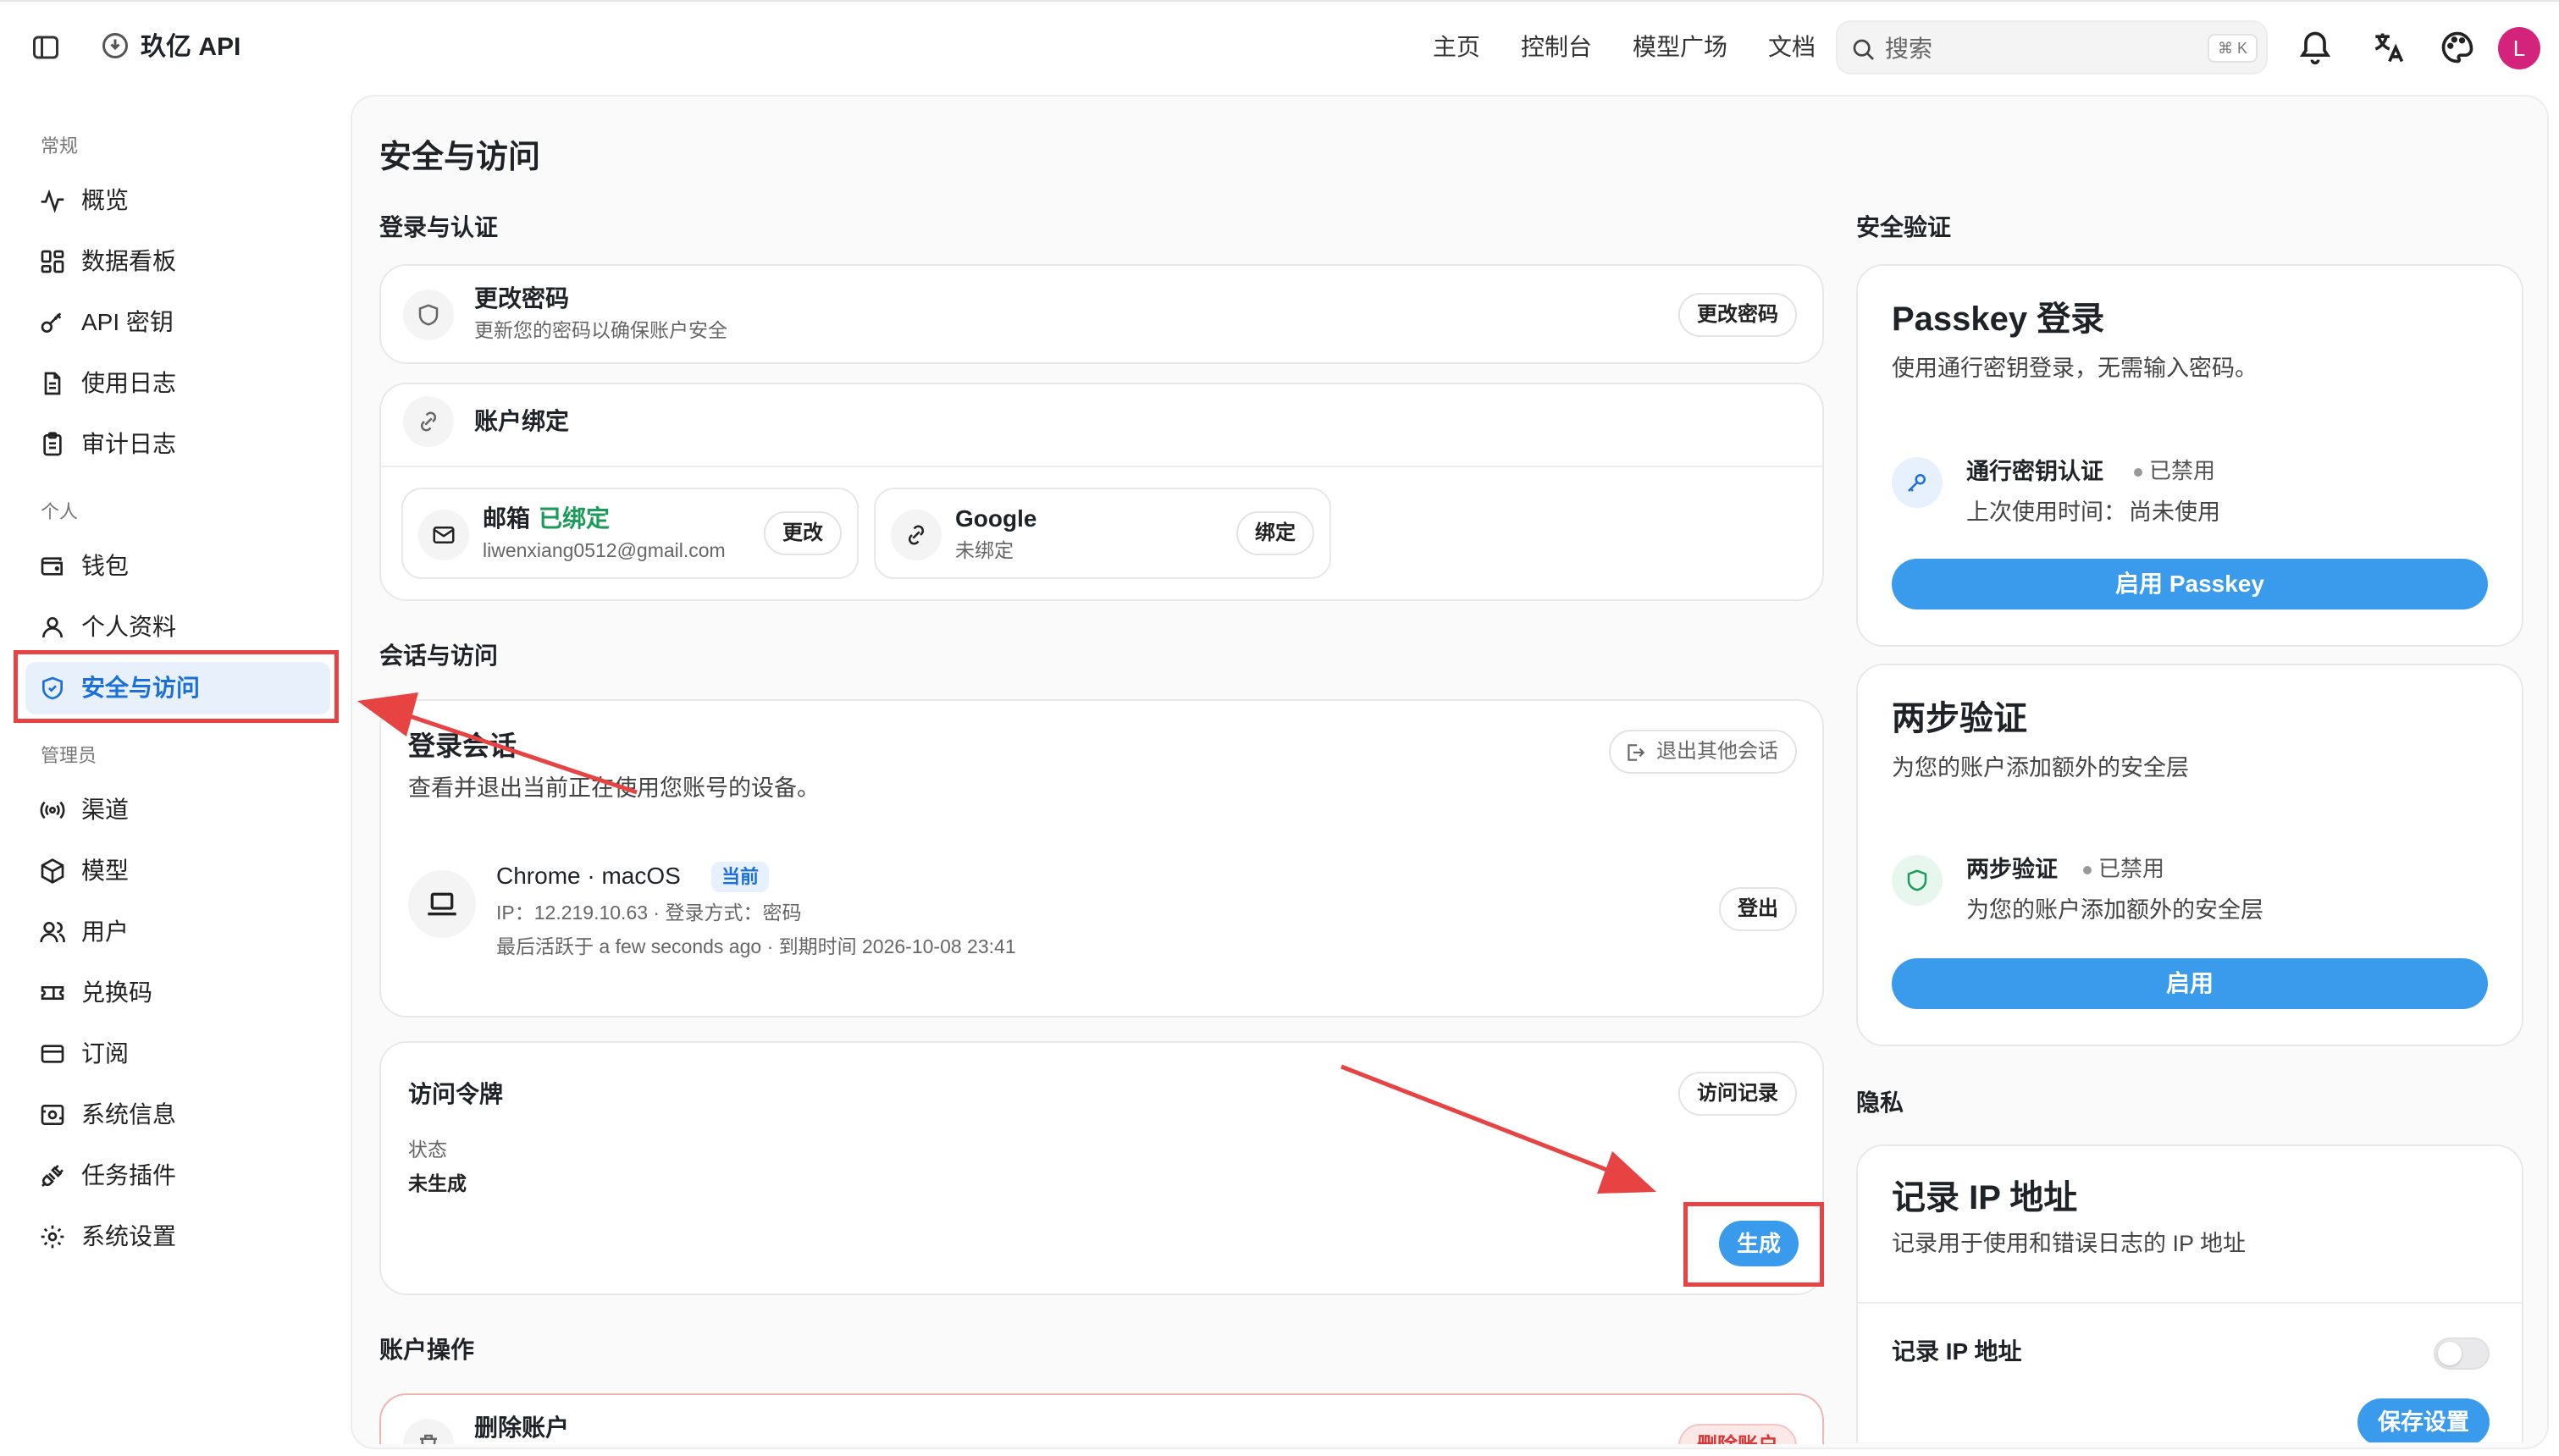 The width and height of the screenshot is (2559, 1456). I want to click on sidebar-item-audit-logs: 审计日志, so click(177, 444).